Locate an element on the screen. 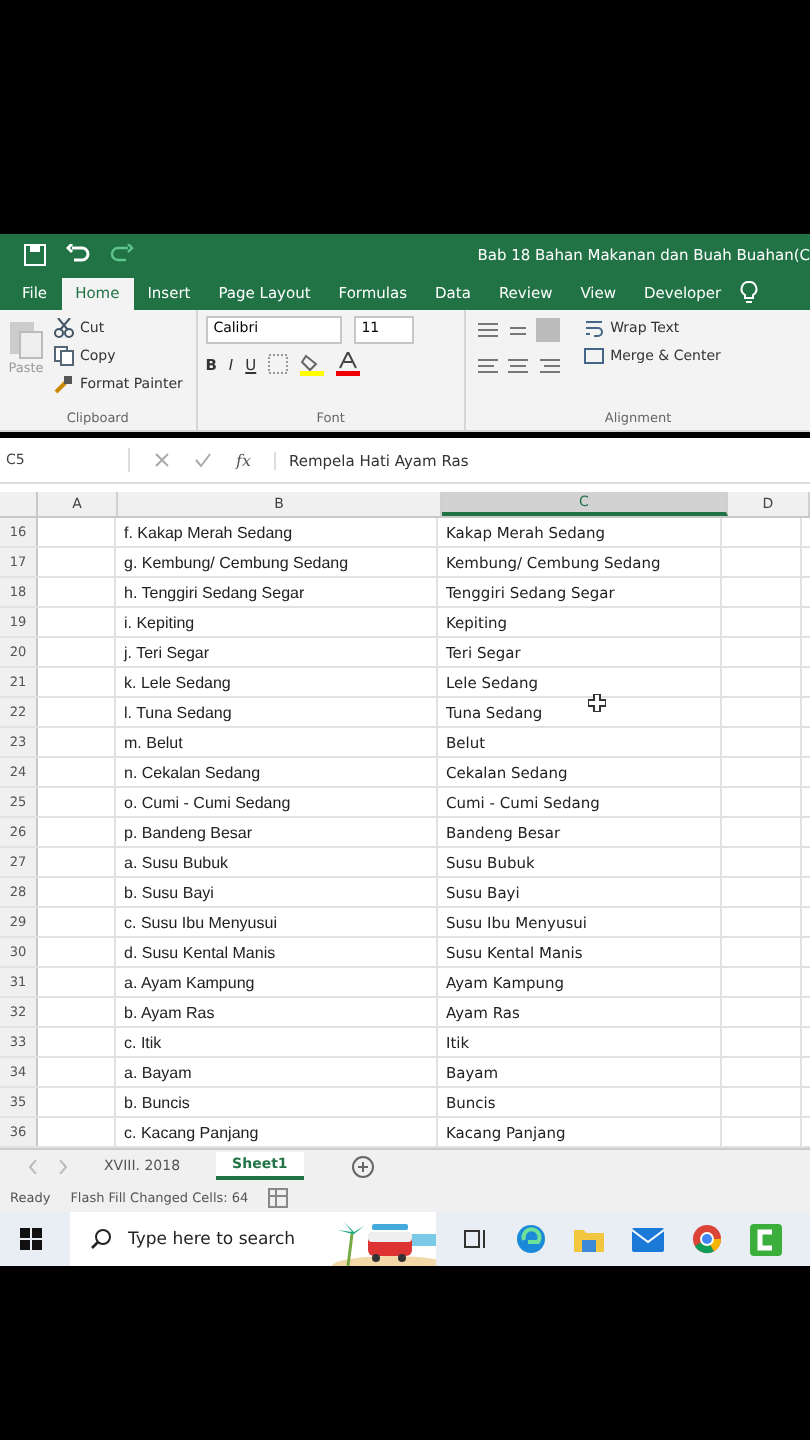 The image size is (810, 1440). table-cell: i. Kepiting is located at coordinates (277, 622).